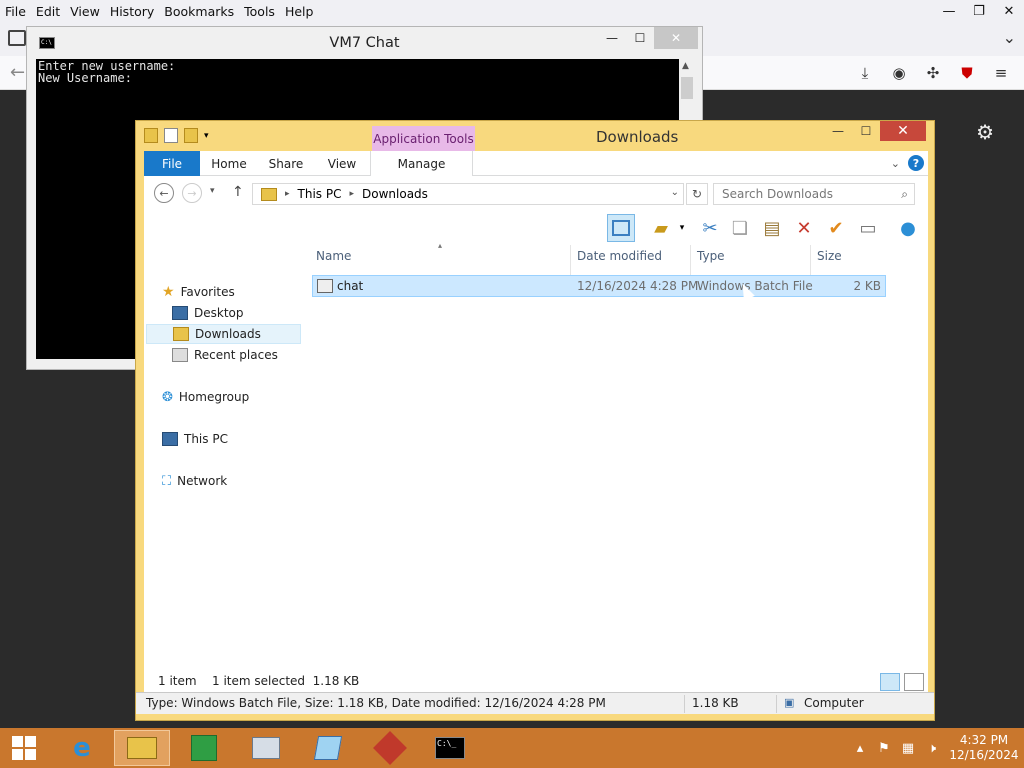 Image resolution: width=1024 pixels, height=768 pixels. Describe the element at coordinates (895, 163) in the screenshot. I see `ribbon-expand-icon: ⌄` at that location.